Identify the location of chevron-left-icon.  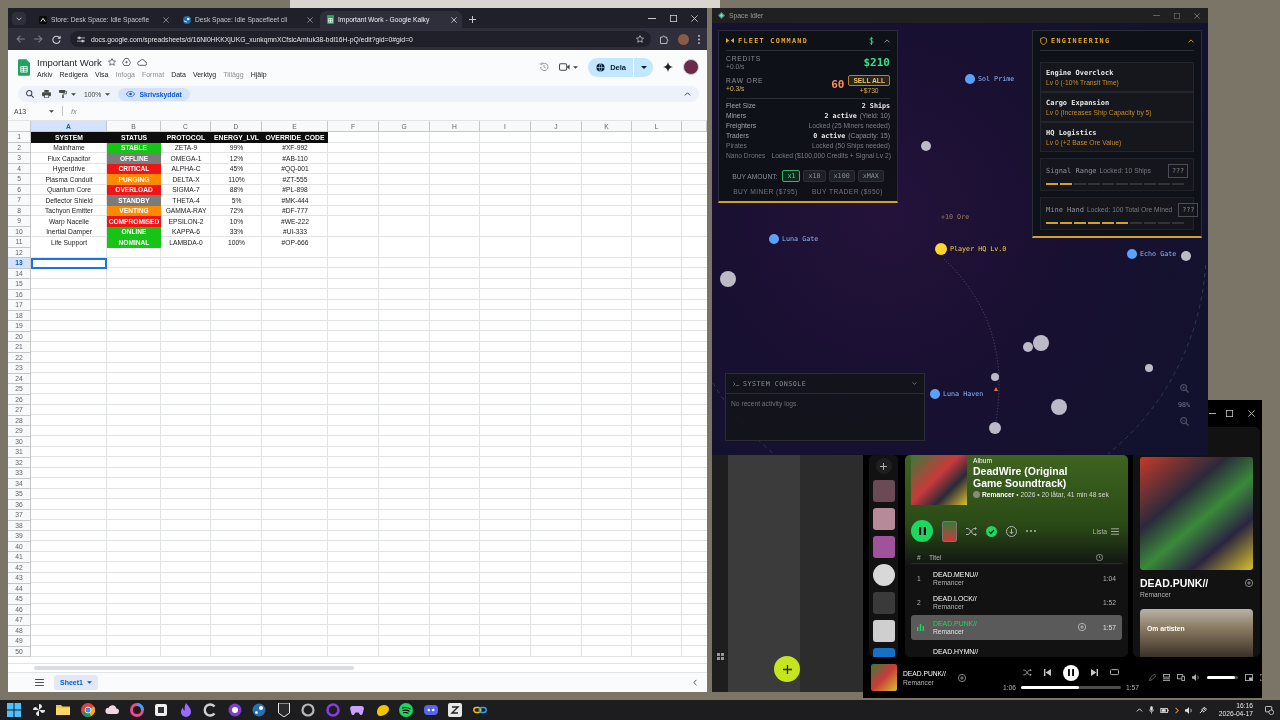
(695, 682).